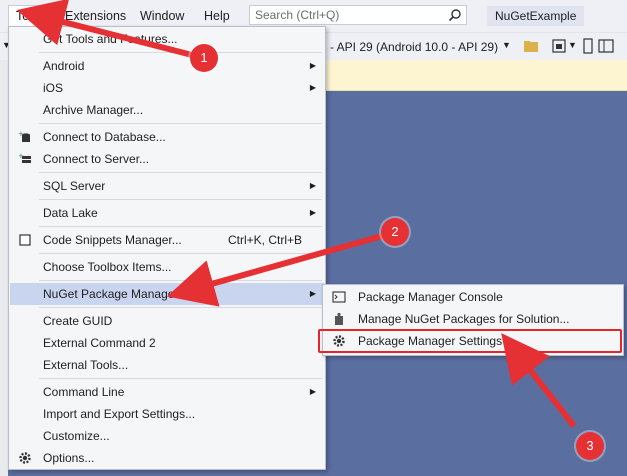  Describe the element at coordinates (395, 232) in the screenshot. I see `step-badge-2: 2` at that location.